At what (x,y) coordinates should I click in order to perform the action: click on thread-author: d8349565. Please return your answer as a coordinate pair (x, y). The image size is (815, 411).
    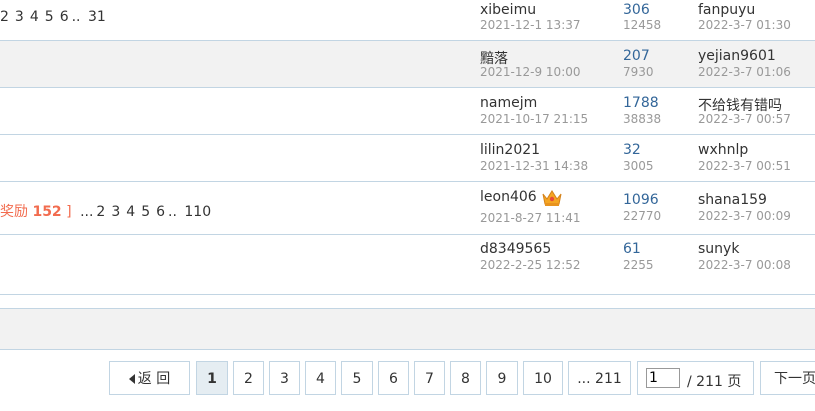
    Looking at the image, I should click on (515, 249).